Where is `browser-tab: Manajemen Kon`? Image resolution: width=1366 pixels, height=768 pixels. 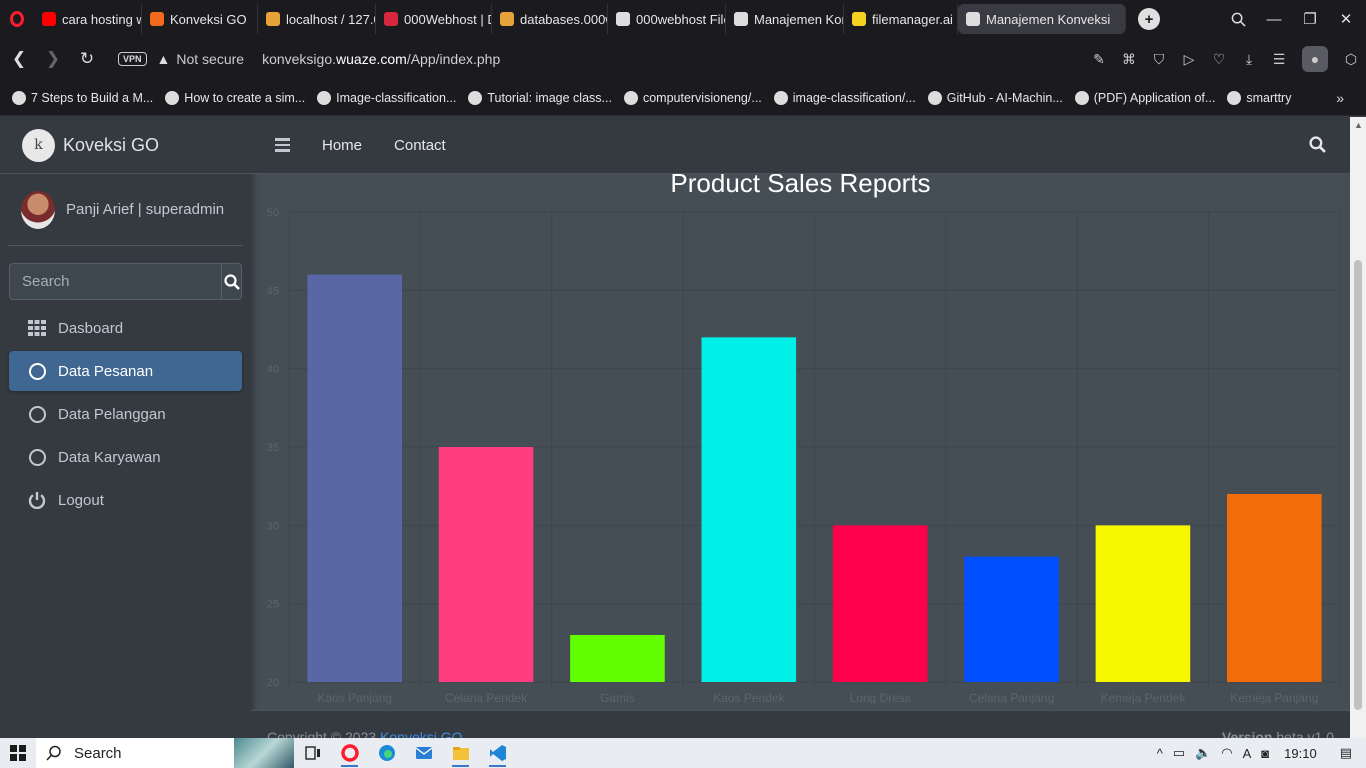 browser-tab: Manajemen Kon is located at coordinates (785, 19).